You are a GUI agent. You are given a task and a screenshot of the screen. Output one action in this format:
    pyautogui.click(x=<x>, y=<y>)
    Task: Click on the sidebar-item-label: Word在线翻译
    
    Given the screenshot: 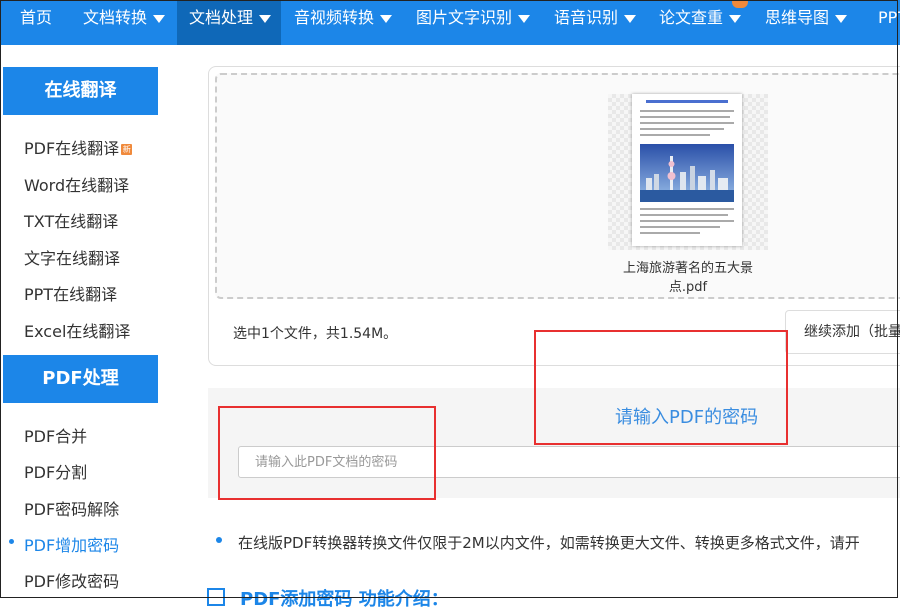 What is the action you would take?
    pyautogui.click(x=77, y=185)
    